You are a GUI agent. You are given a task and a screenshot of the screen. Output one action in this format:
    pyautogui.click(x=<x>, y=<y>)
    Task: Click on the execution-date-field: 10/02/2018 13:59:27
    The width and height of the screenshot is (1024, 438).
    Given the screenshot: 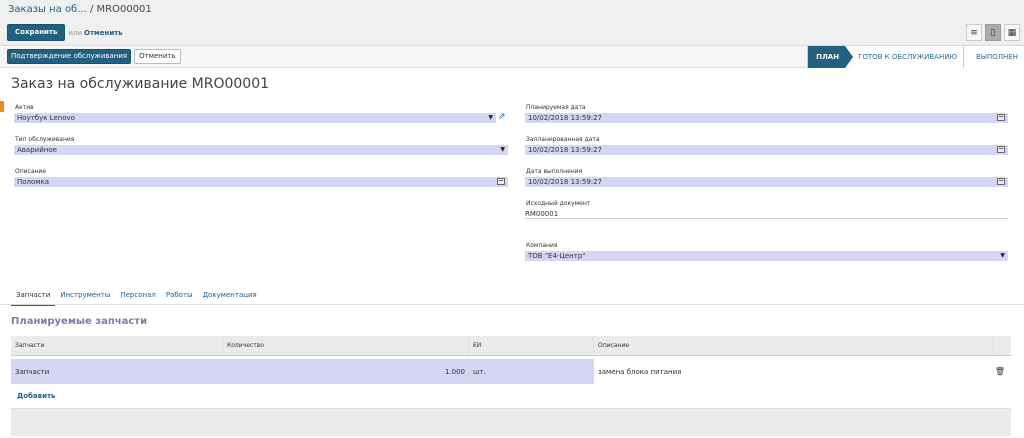 What is the action you would take?
    pyautogui.click(x=766, y=182)
    